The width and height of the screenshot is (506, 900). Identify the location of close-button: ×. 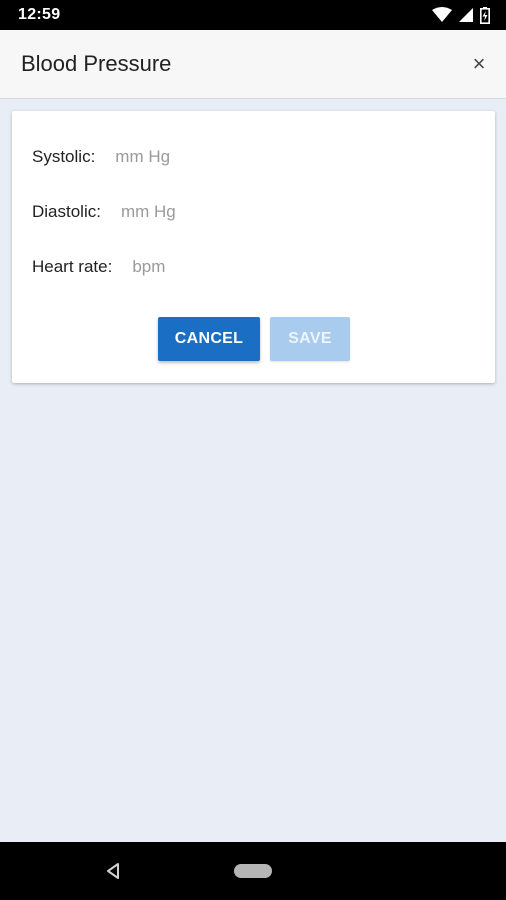
(479, 64).